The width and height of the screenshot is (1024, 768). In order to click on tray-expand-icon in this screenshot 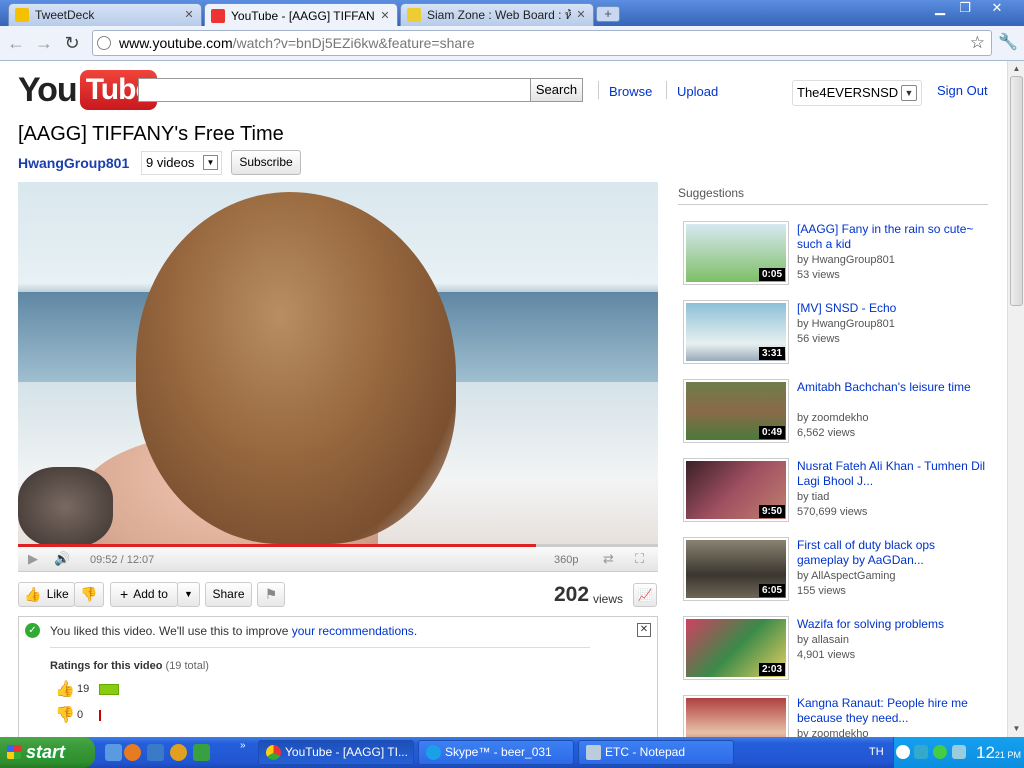, I will do `click(903, 752)`.